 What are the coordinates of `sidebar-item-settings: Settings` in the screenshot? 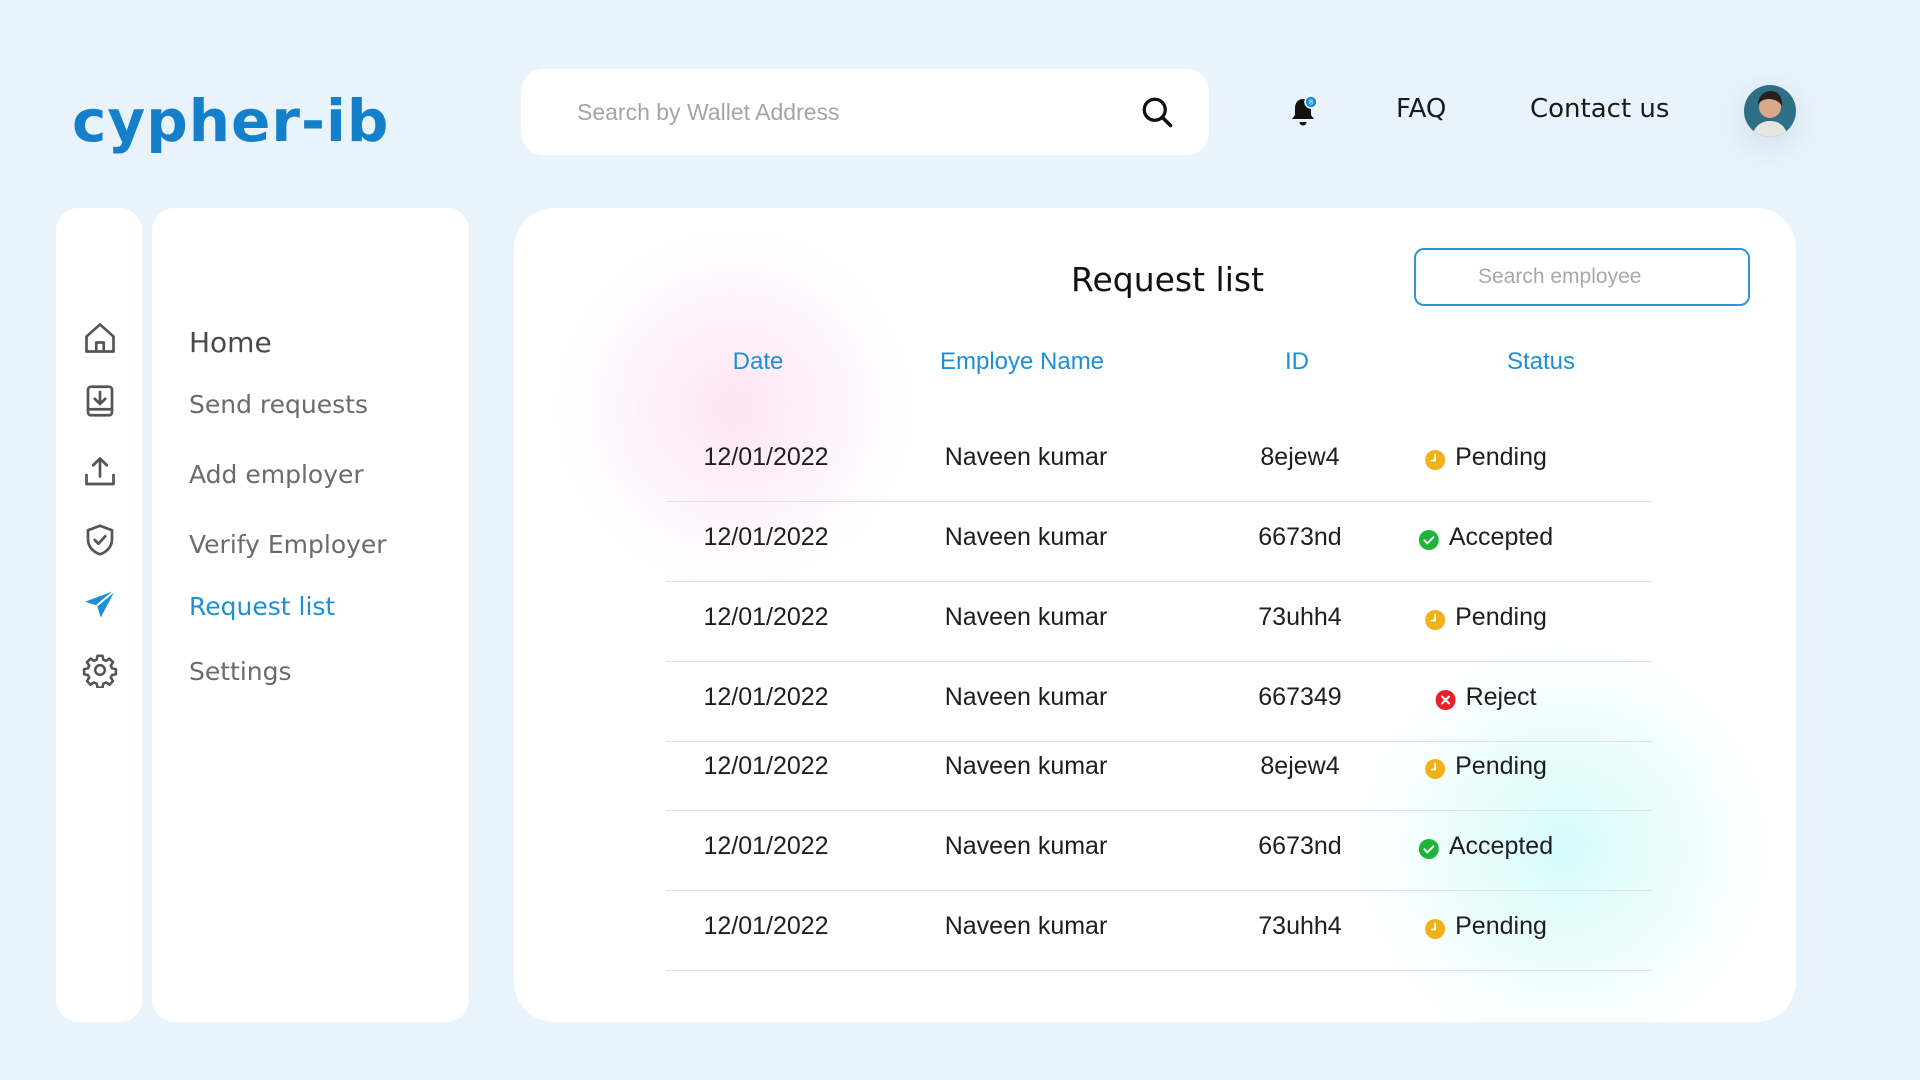 It's located at (240, 671).